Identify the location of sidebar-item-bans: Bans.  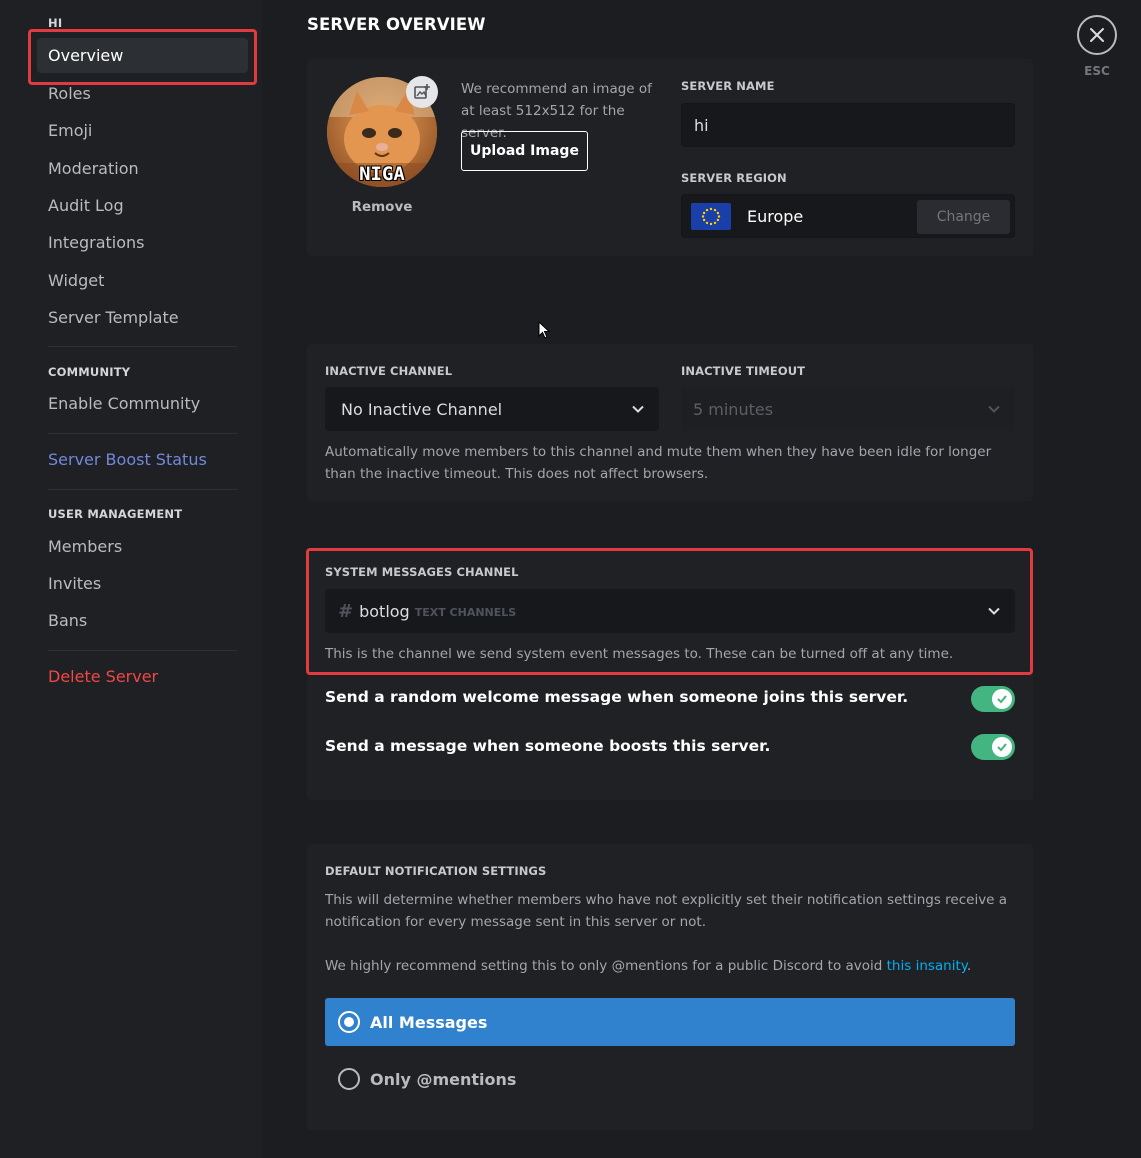
(142, 620).